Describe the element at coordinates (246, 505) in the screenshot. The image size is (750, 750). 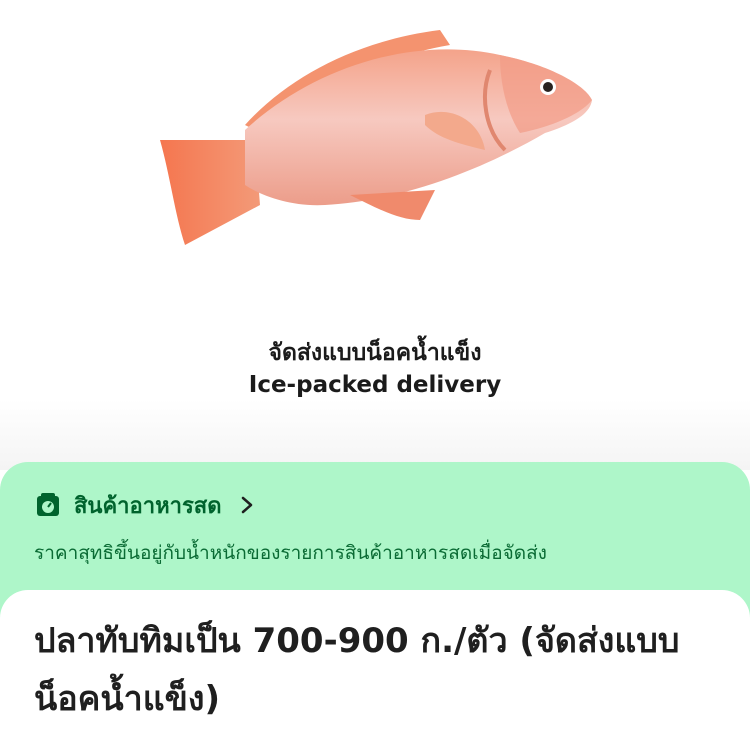
I see `chevron-right-icon` at that location.